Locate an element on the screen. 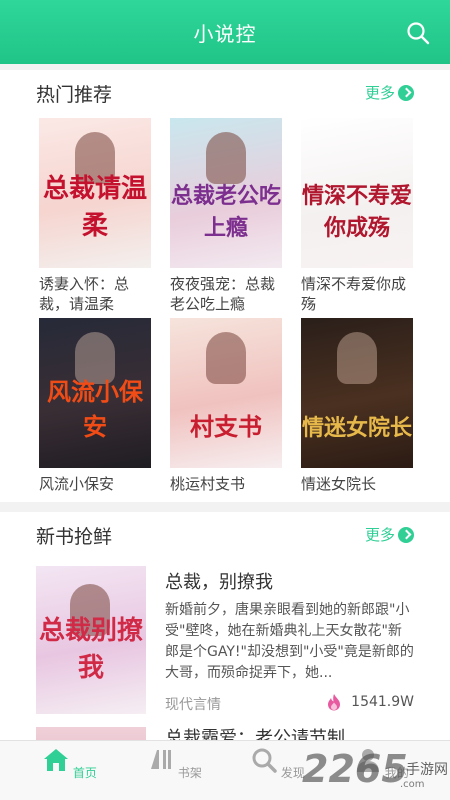 The height and width of the screenshot is (800, 450). book-name: 情迷女院长 is located at coordinates (339, 484).